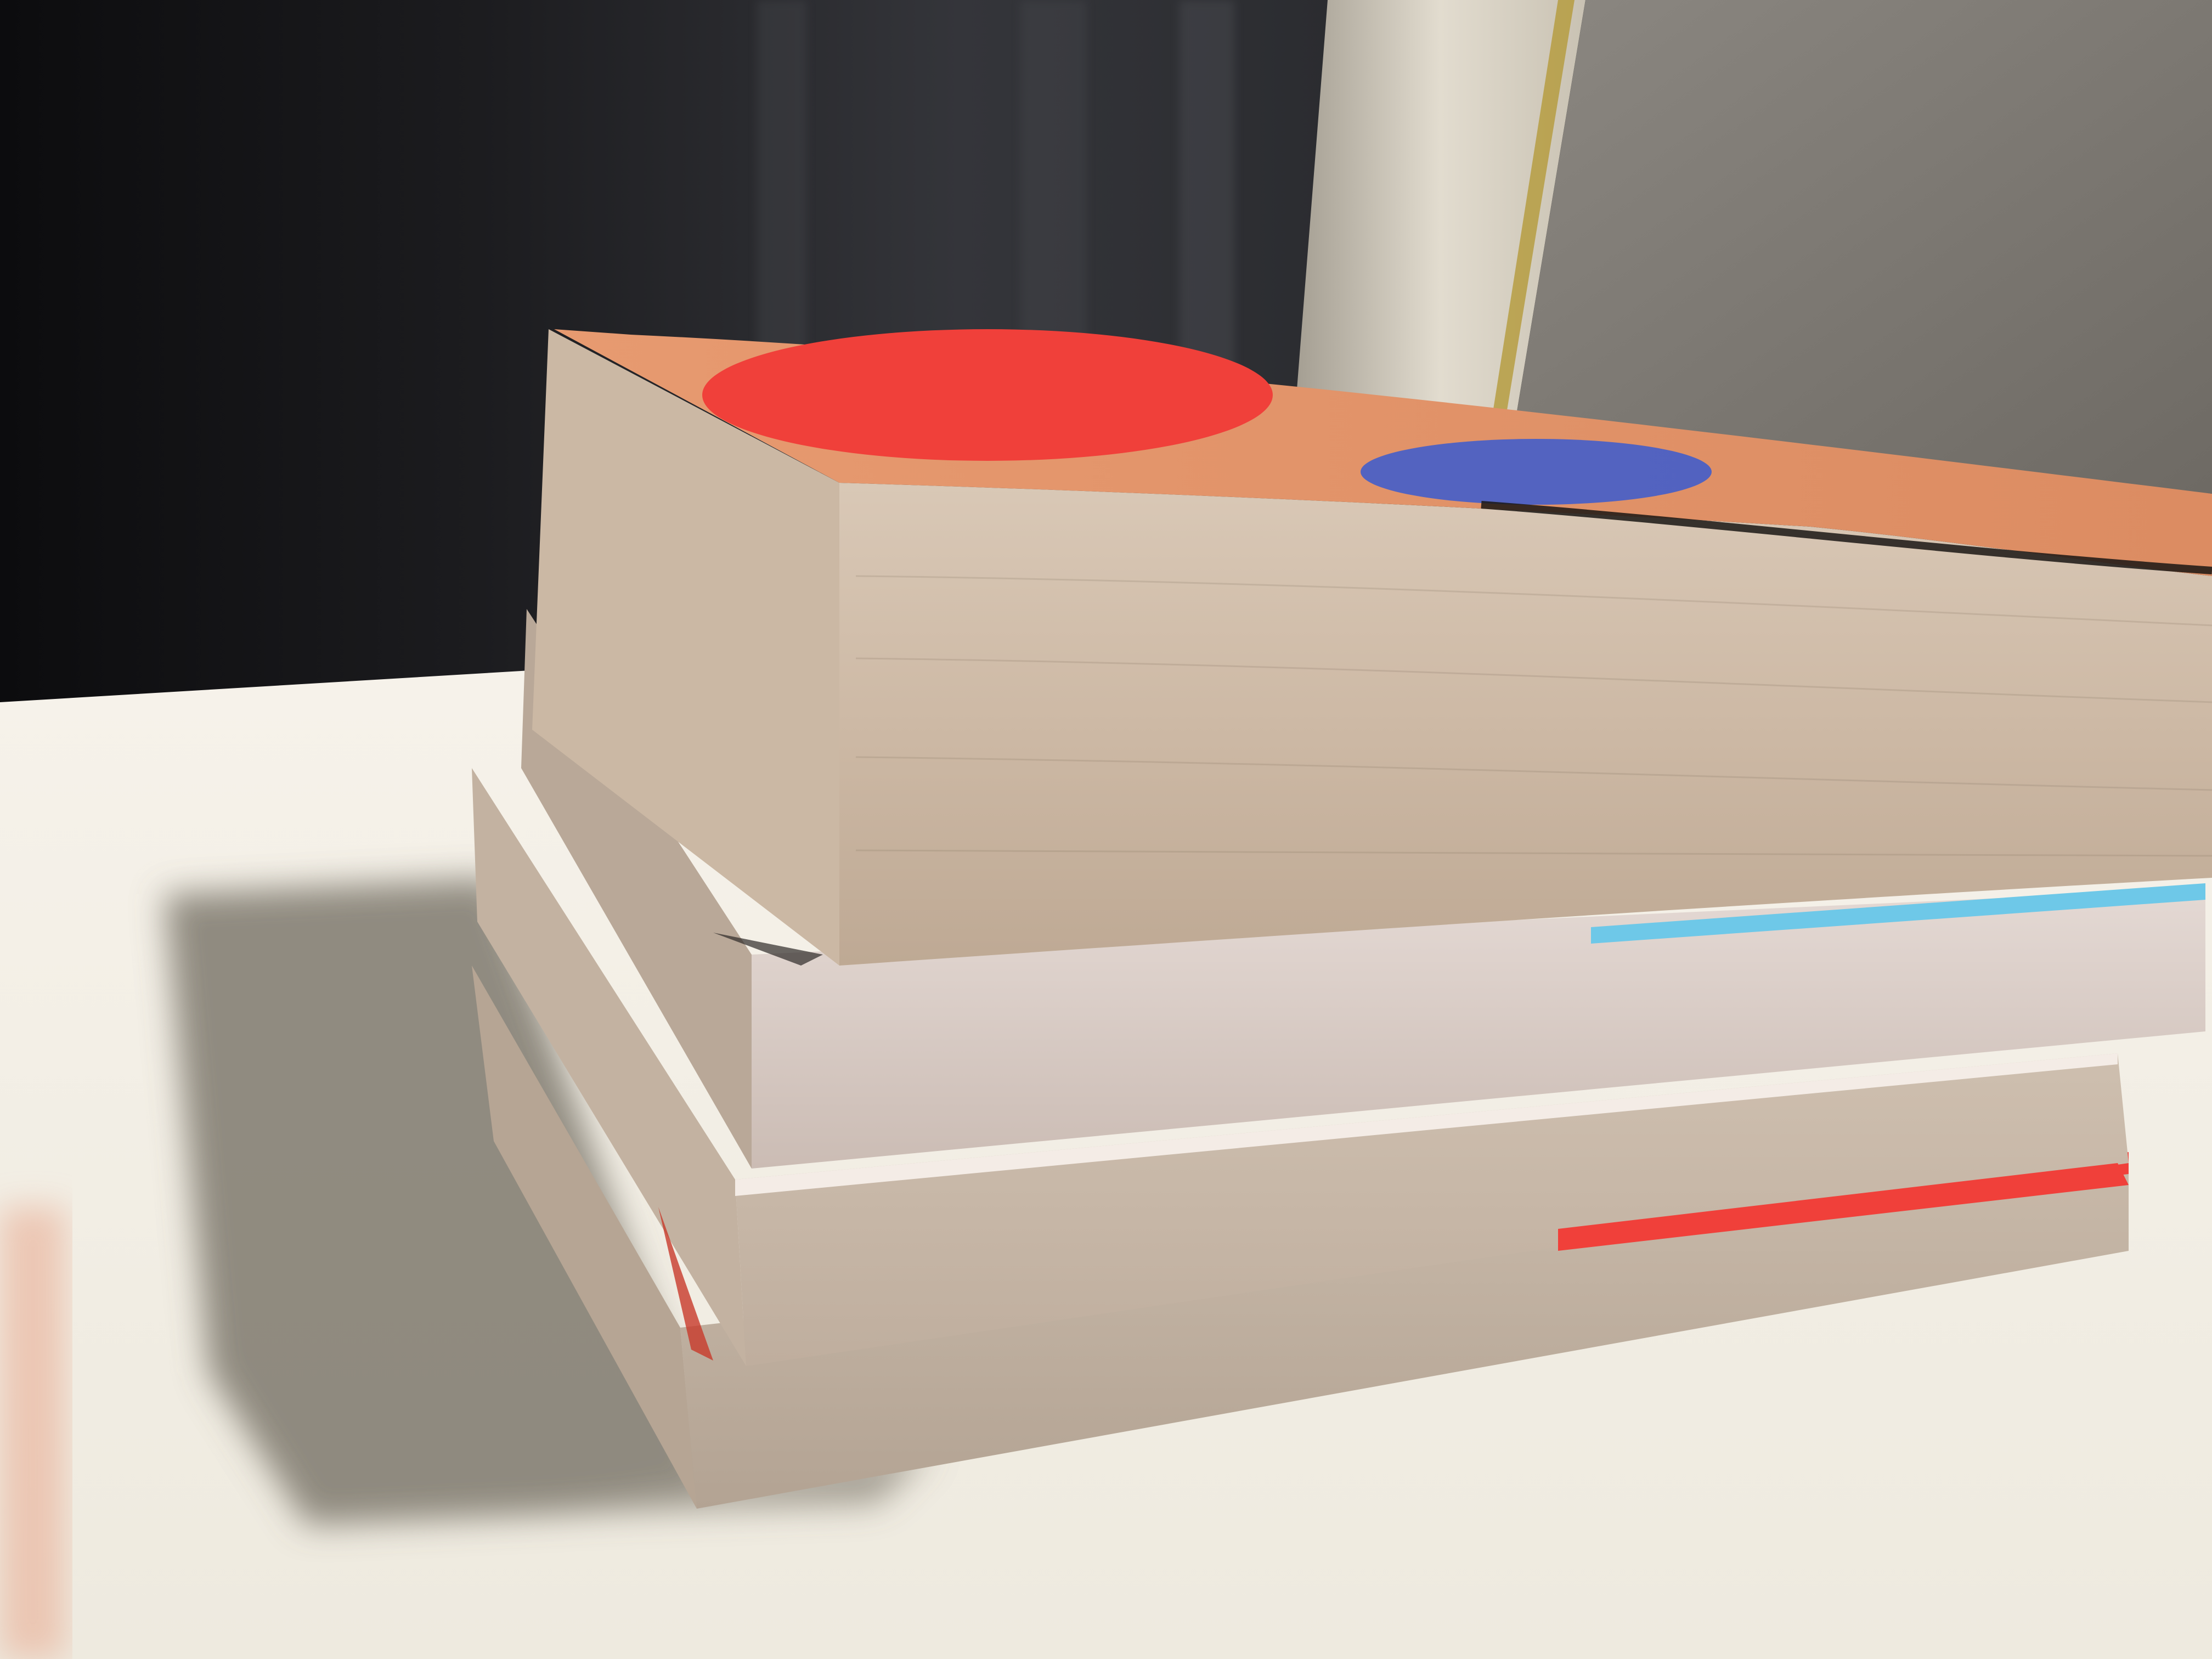 The width and height of the screenshot is (2212, 1659). What do you see at coordinates (1537, 472) in the screenshot?
I see `cover-blue-patch` at bounding box center [1537, 472].